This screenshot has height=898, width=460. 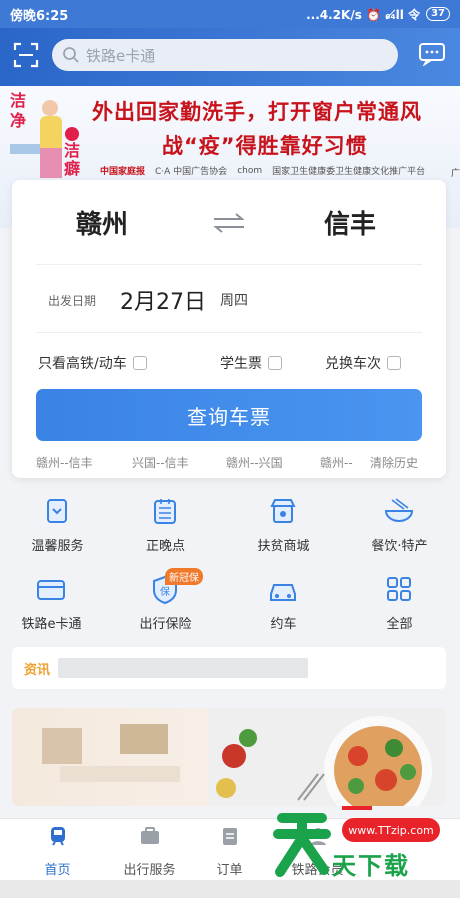 What do you see at coordinates (283, 624) in the screenshot?
I see `grid-item-label: 约车` at bounding box center [283, 624].